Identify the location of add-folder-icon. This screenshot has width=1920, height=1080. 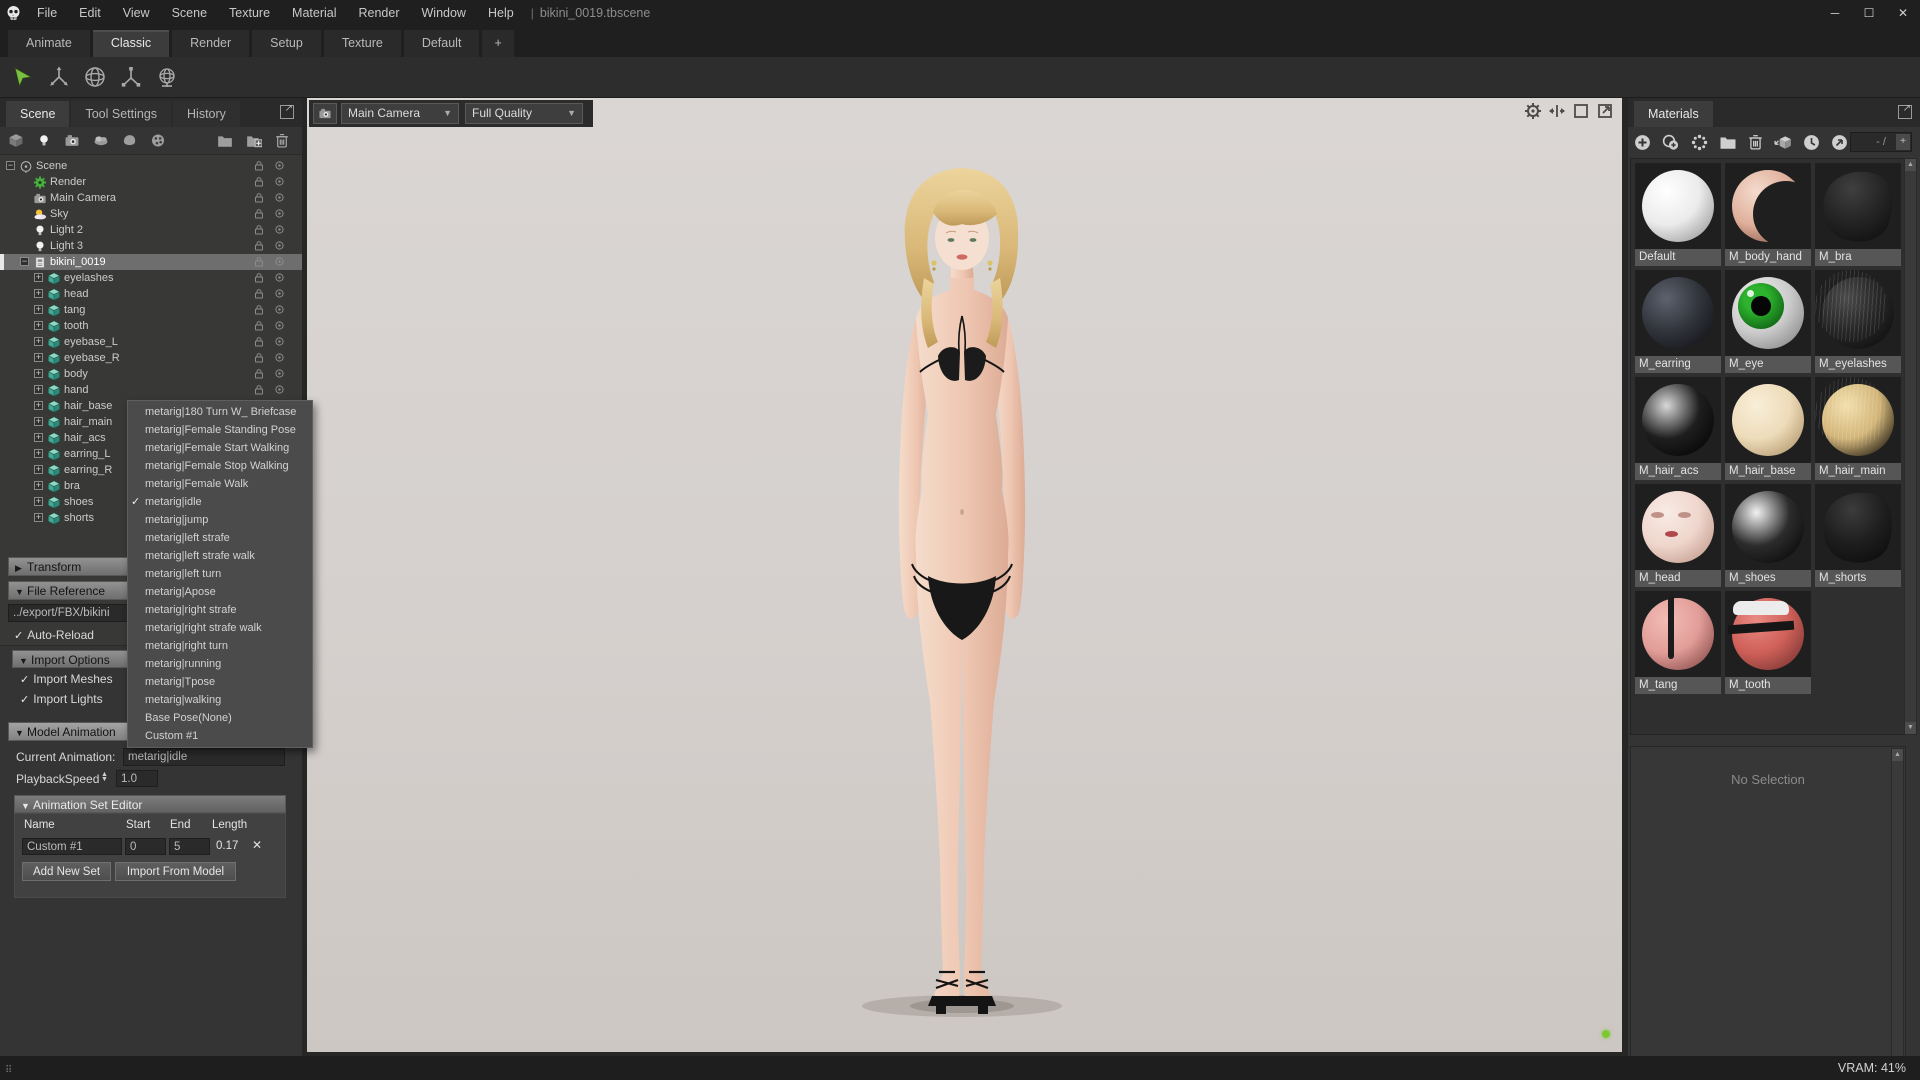
(254, 141).